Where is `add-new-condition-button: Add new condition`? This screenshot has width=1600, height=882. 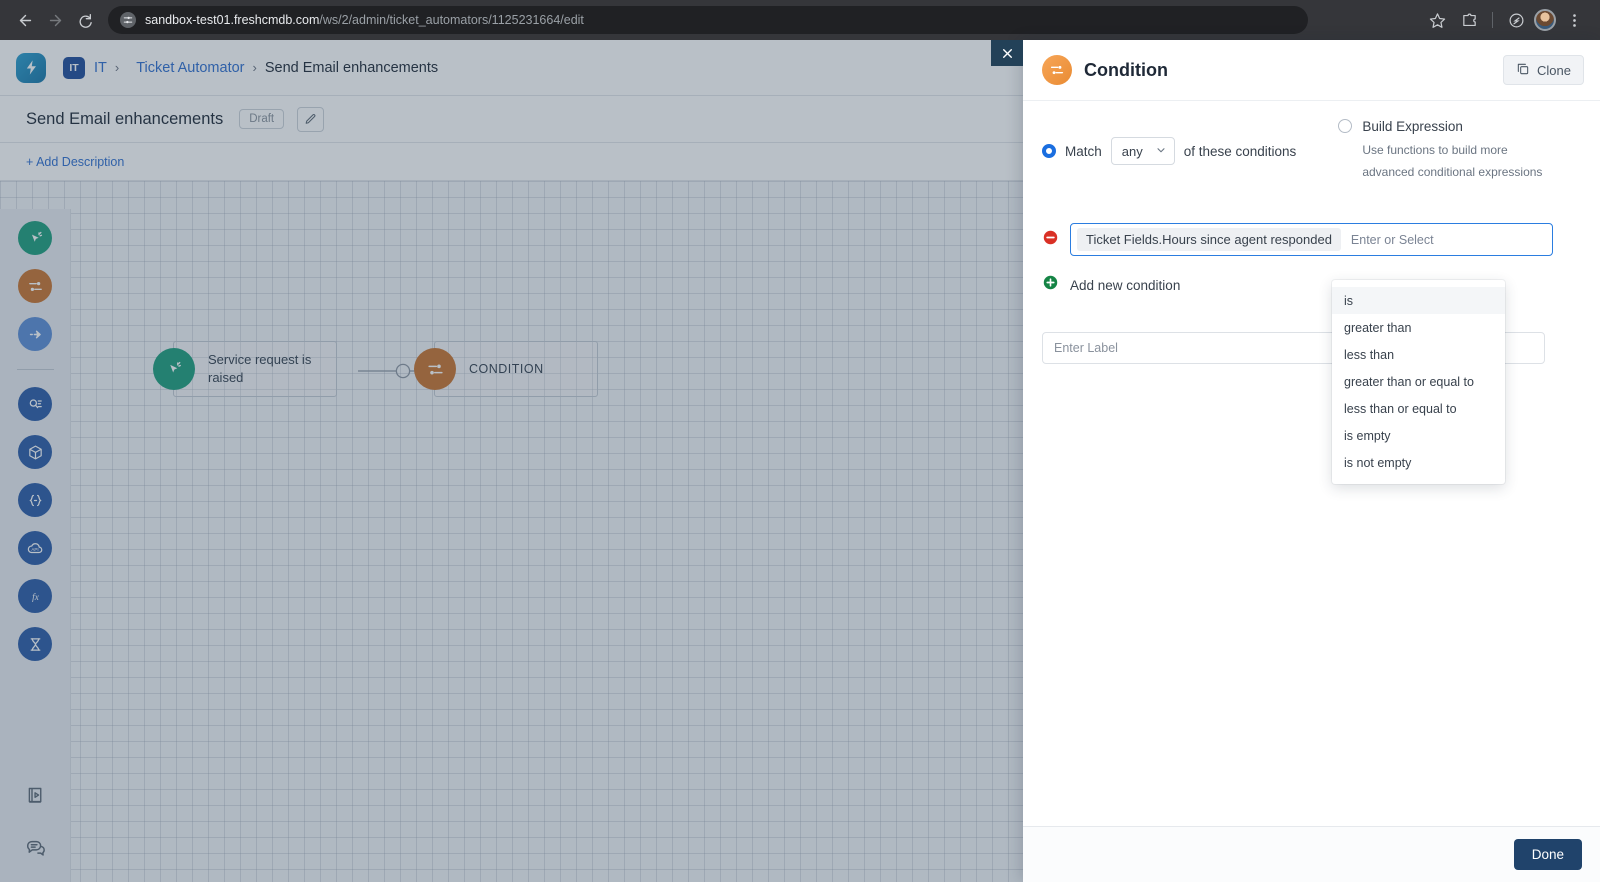
add-new-condition-button: Add new condition is located at coordinates (1311, 285).